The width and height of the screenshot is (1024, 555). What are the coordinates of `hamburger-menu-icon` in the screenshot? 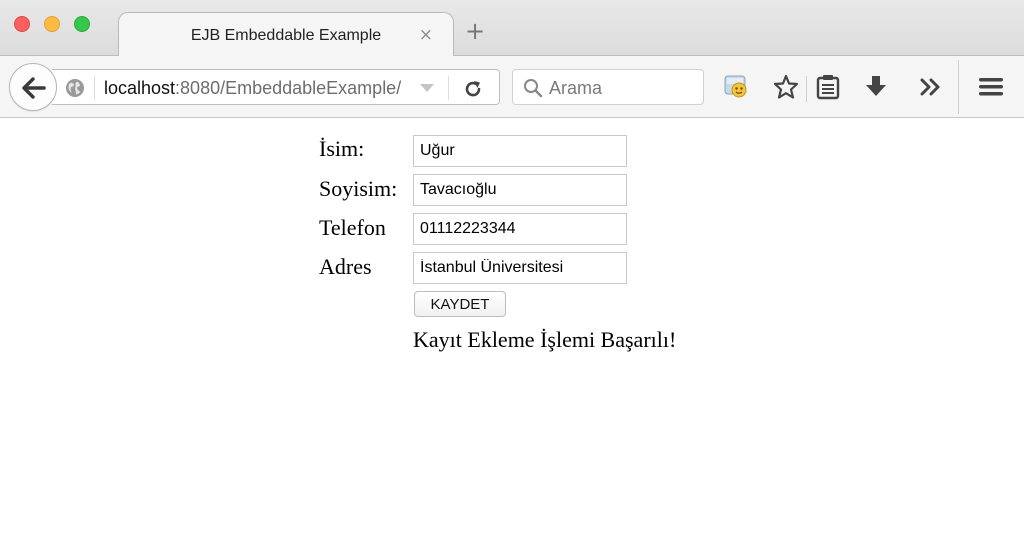 It's located at (991, 87).